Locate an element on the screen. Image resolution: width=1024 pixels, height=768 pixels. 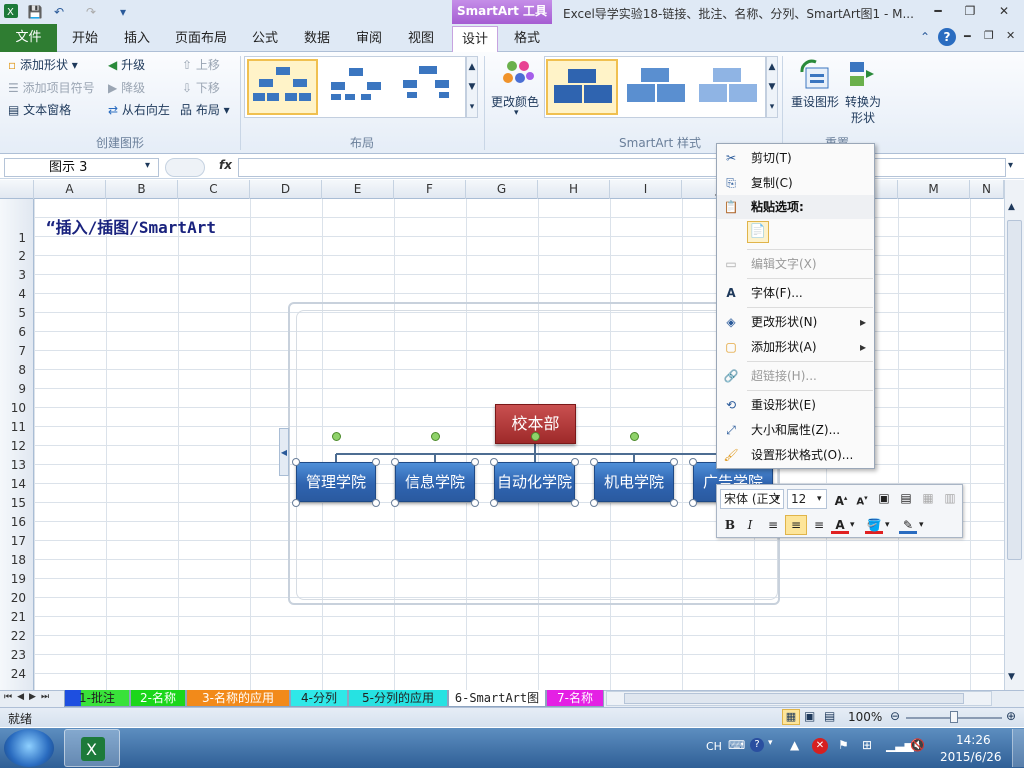
save-icon: 💾 is located at coordinates (35, 12).